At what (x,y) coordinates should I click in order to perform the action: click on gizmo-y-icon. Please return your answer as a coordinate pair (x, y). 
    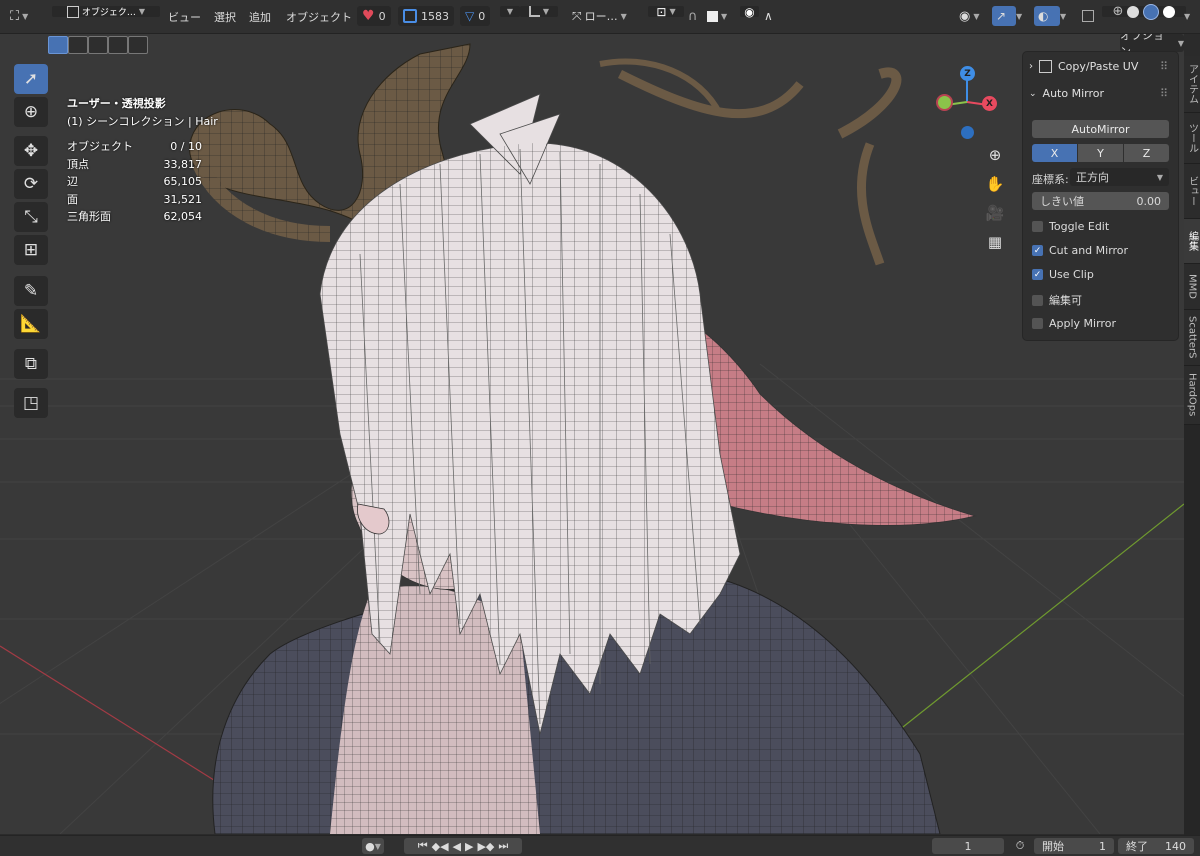
    Looking at the image, I should click on (944, 102).